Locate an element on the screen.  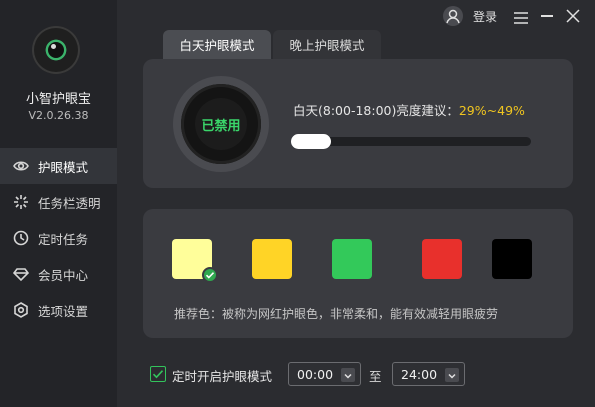
sidebar-nav: 护眼模式 任务栏透明 定时任务 会员中心 选项设置 is located at coordinates (58, 238).